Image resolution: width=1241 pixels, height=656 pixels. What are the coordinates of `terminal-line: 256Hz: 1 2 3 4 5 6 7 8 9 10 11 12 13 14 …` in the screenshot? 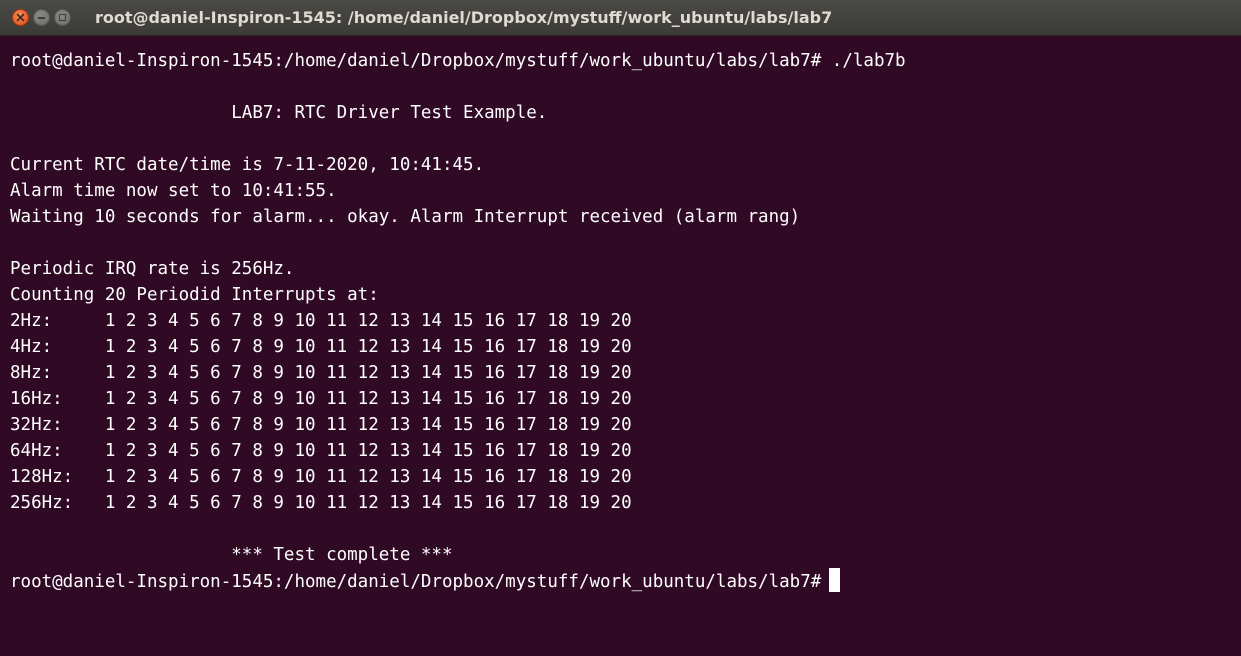 It's located at (321, 503).